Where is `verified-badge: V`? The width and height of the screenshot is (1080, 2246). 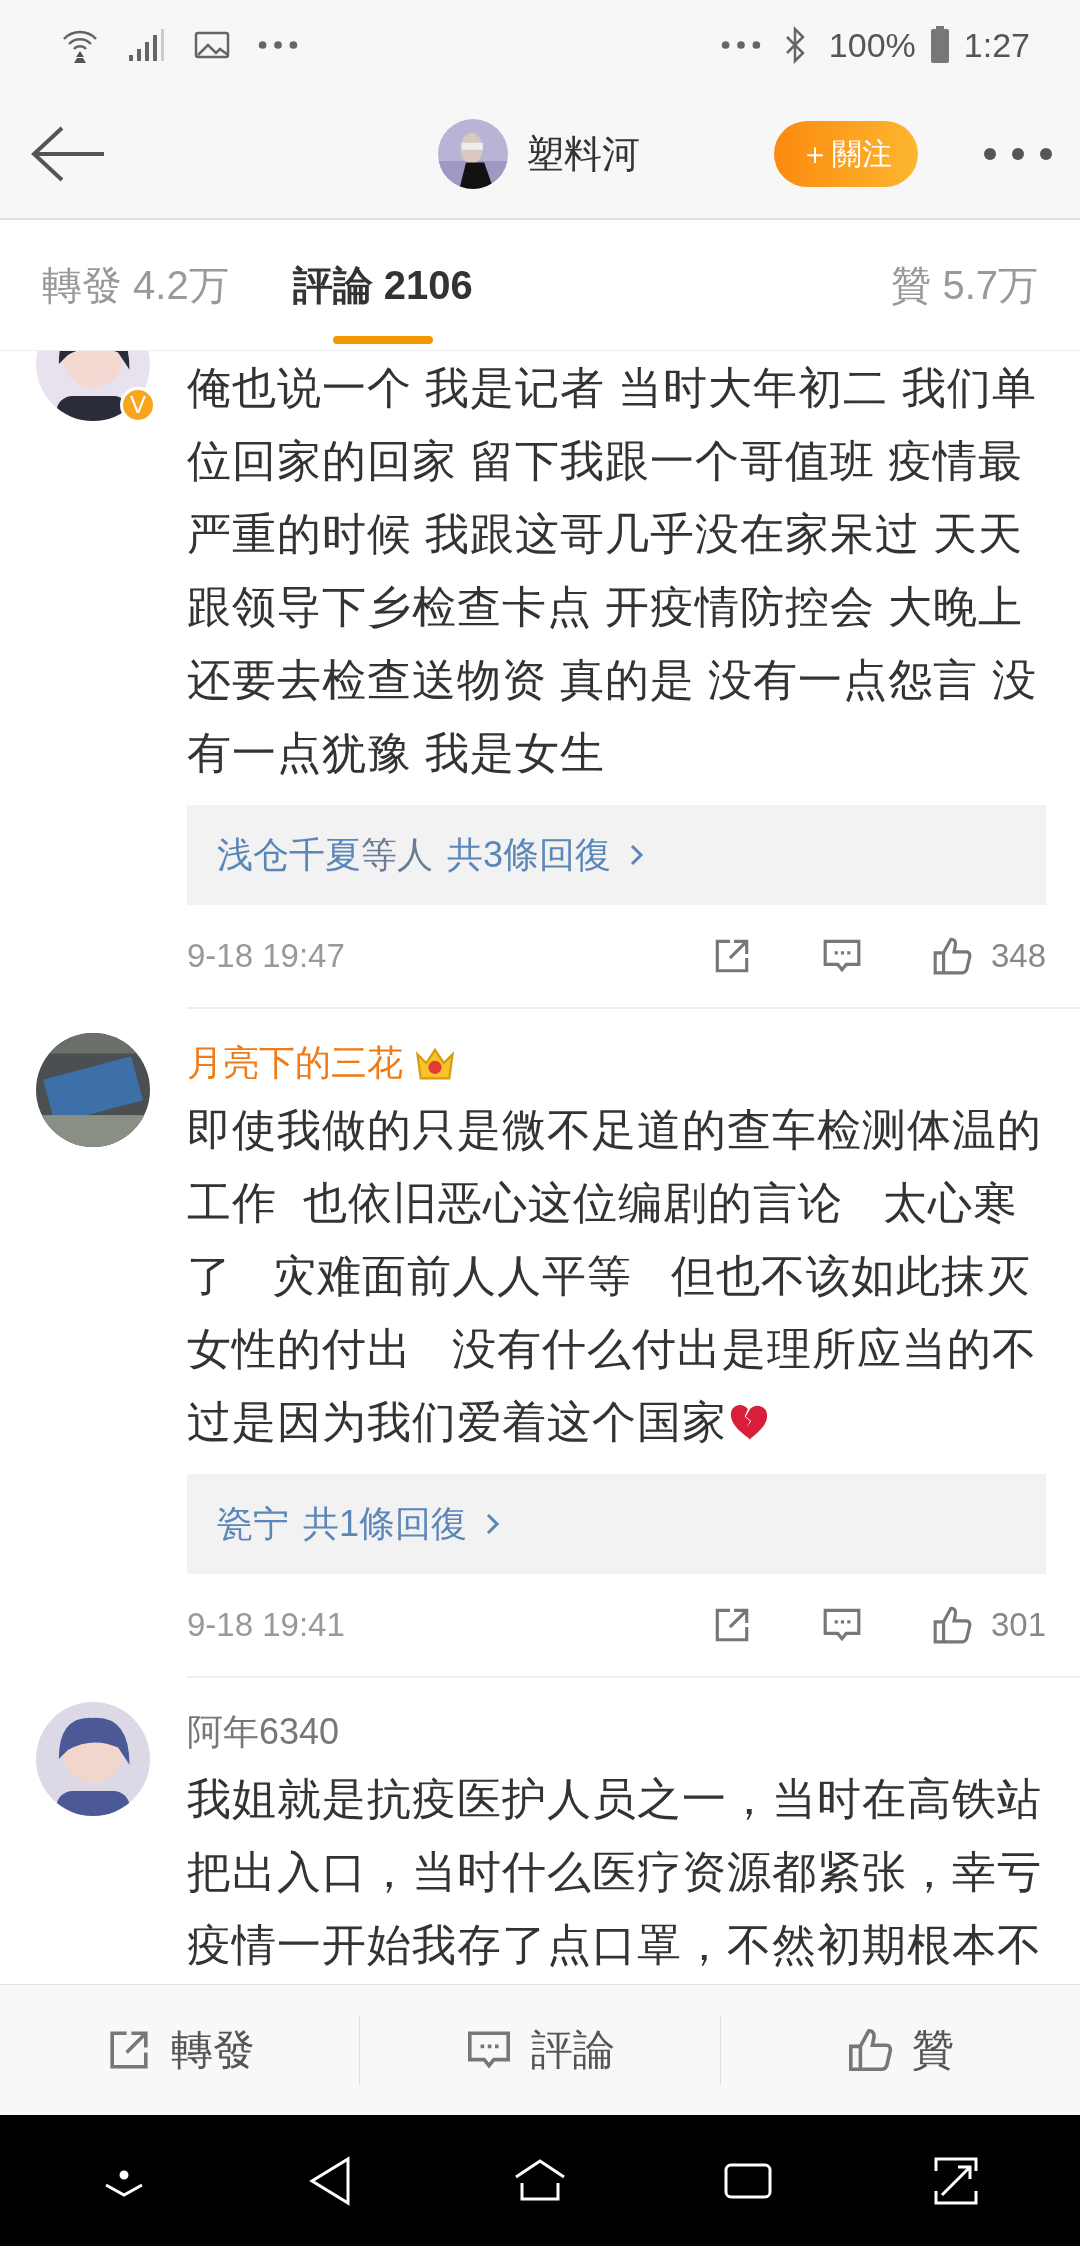
verified-badge: V is located at coordinates (138, 405).